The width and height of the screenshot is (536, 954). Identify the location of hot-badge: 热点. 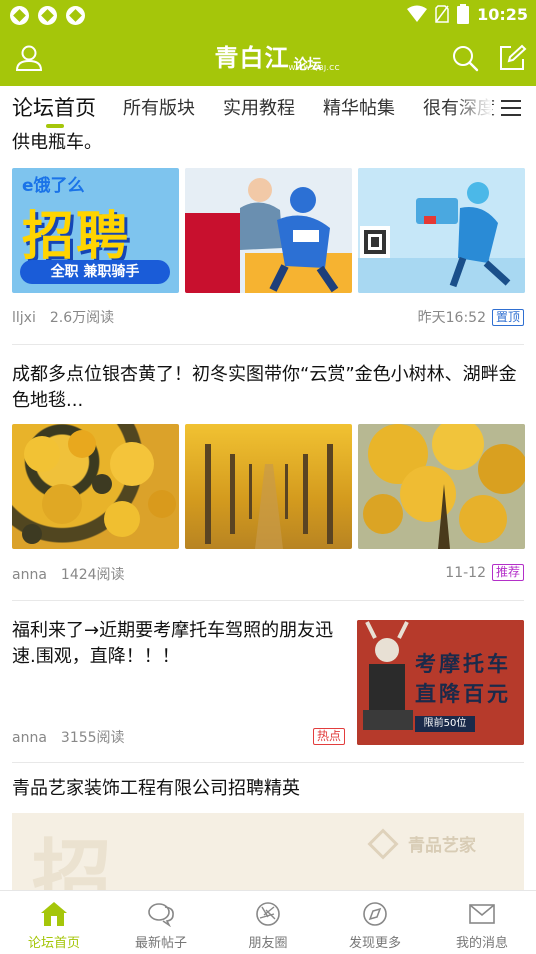
(329, 736).